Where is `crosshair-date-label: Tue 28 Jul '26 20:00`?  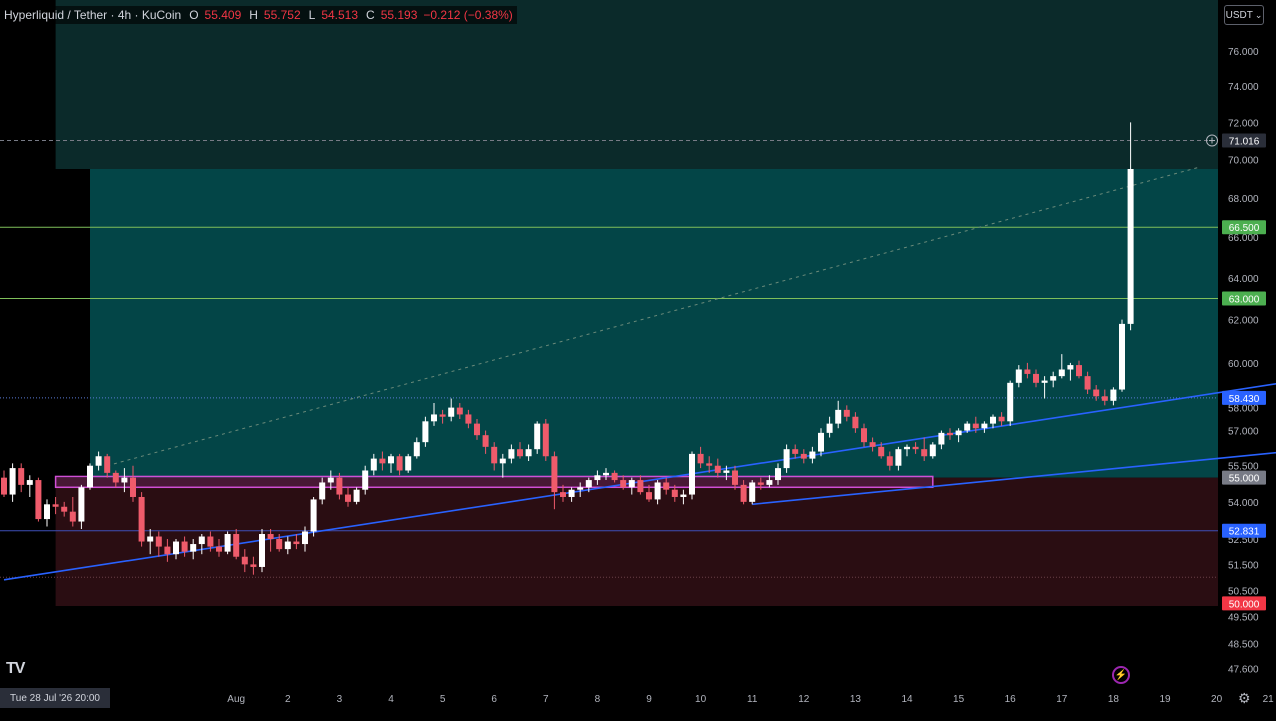 crosshair-date-label: Tue 28 Jul '26 20:00 is located at coordinates (55, 698).